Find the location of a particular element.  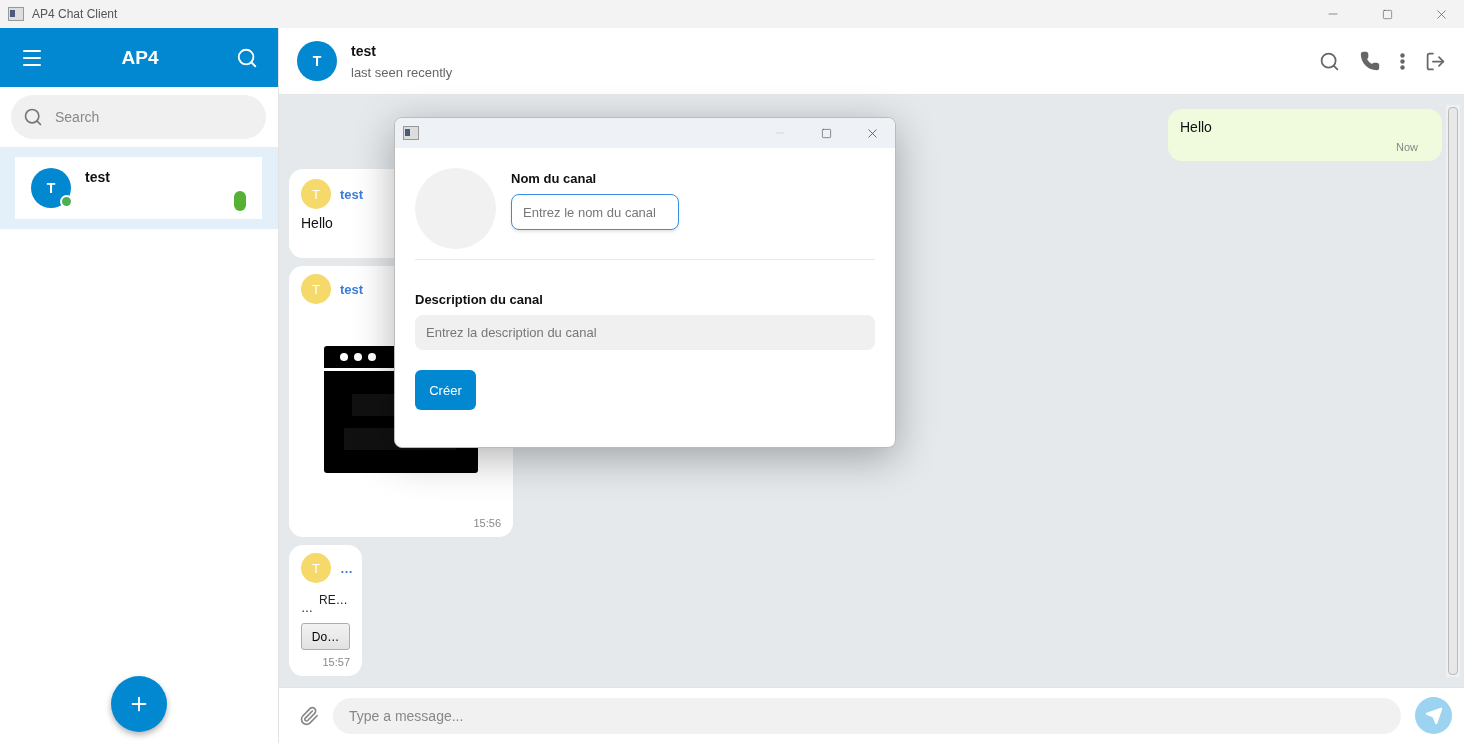

new-chat-button is located at coordinates (139, 704).